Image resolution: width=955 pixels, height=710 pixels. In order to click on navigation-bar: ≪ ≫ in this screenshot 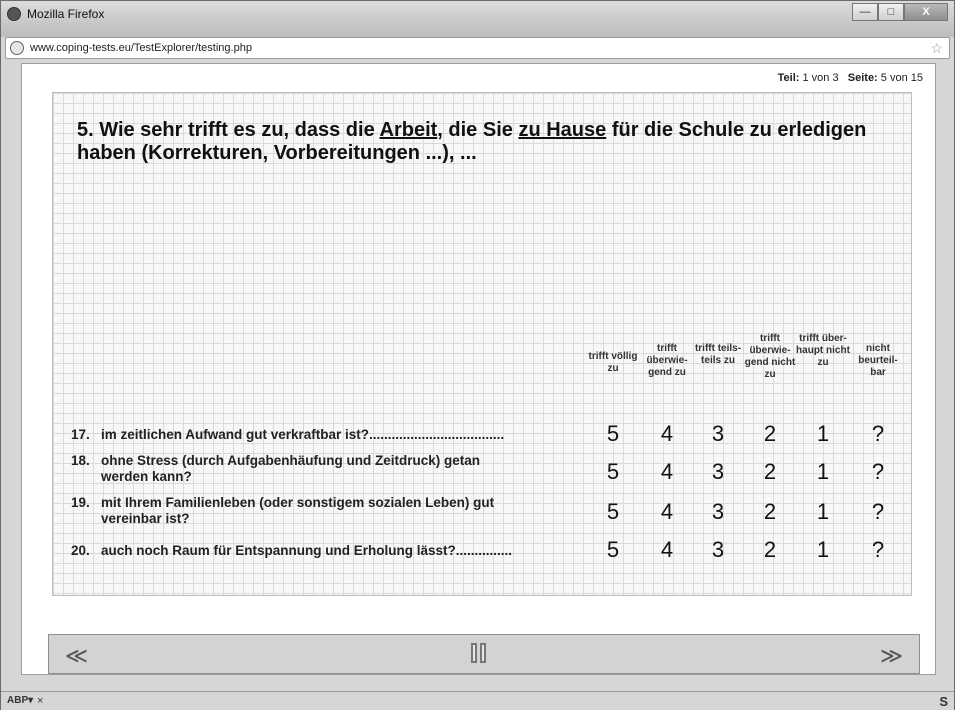, I will do `click(484, 654)`.